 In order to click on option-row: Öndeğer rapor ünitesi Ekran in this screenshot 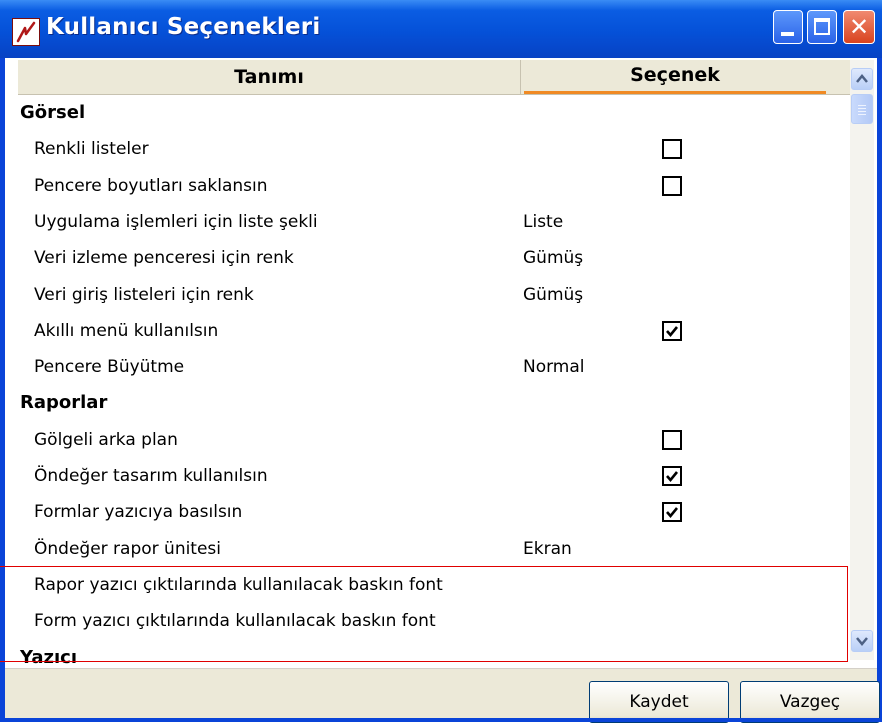, I will do `click(435, 549)`.